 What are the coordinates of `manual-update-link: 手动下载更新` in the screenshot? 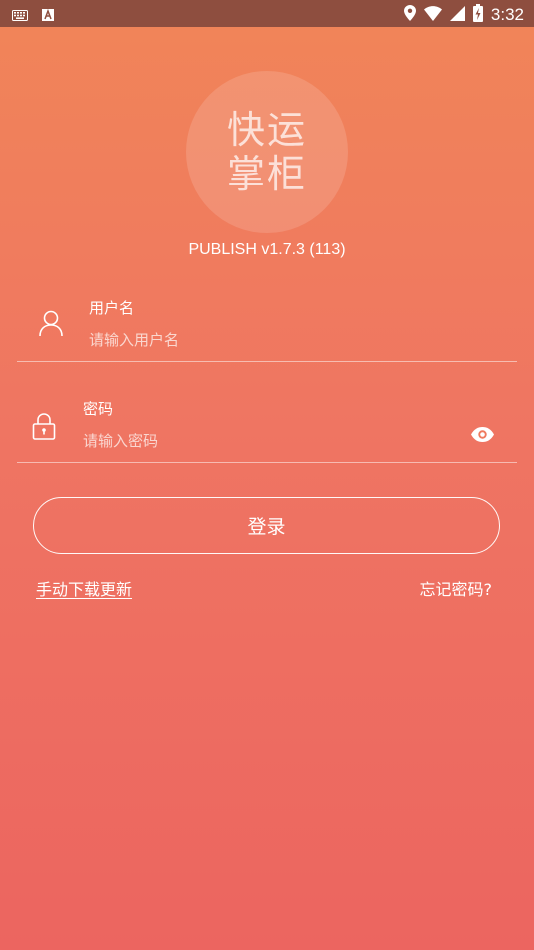 It's located at (84, 588).